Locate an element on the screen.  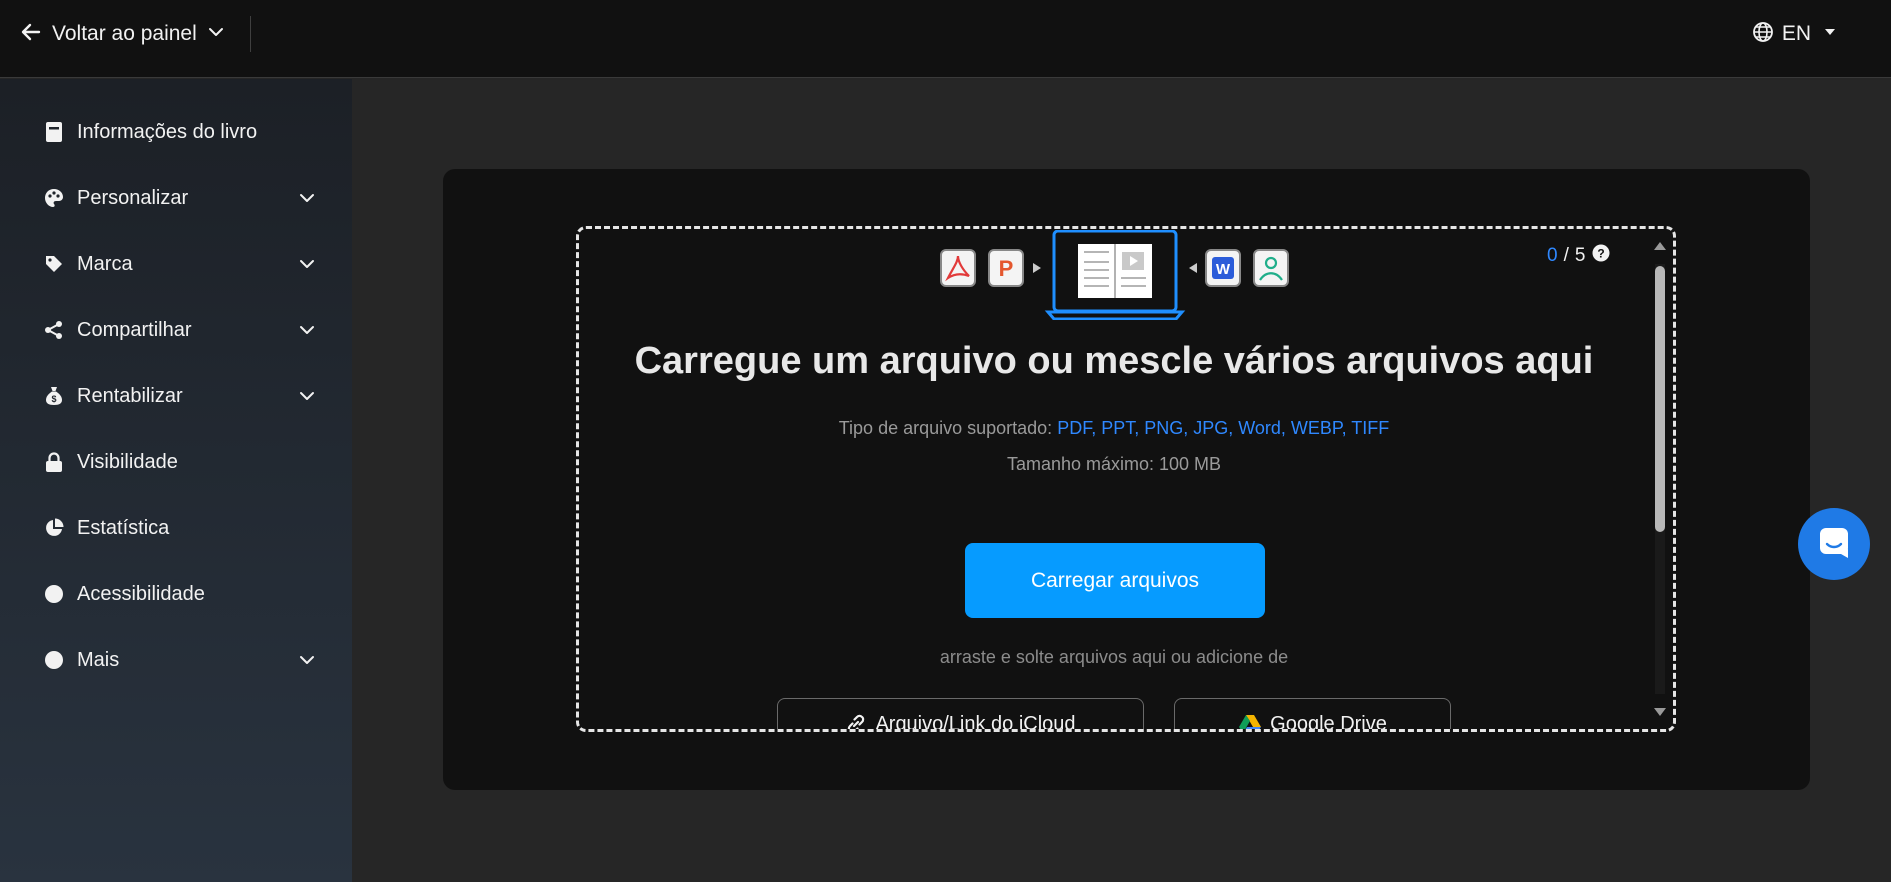
back-to-dashboard-label: Voltar ao painel is located at coordinates (124, 33).